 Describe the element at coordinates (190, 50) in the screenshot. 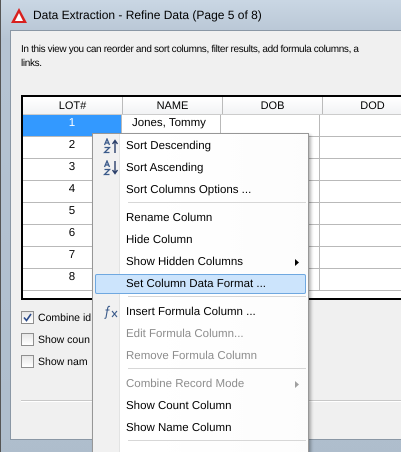

I see `description-text: In this view you can reorder and sort columns, filter results, add formula columns, a` at that location.